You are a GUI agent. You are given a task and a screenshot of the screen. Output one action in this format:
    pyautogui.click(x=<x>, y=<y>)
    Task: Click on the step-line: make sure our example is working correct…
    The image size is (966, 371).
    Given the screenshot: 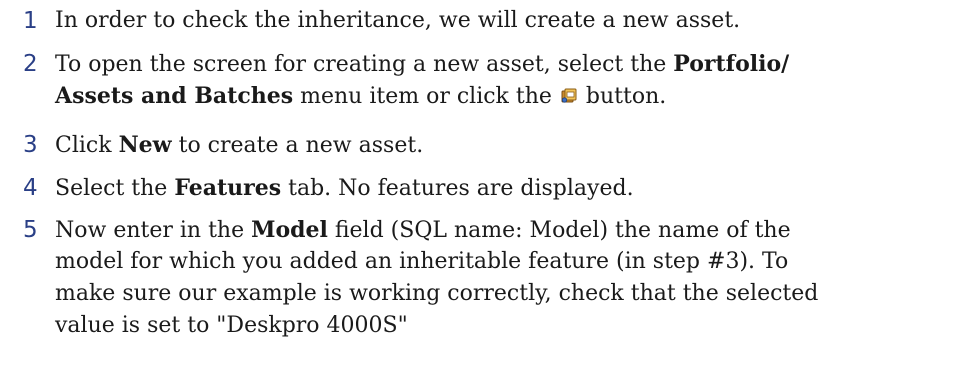 What is the action you would take?
    pyautogui.click(x=507, y=294)
    